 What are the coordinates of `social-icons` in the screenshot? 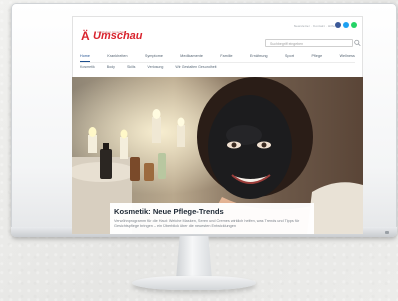 It's located at (346, 25).